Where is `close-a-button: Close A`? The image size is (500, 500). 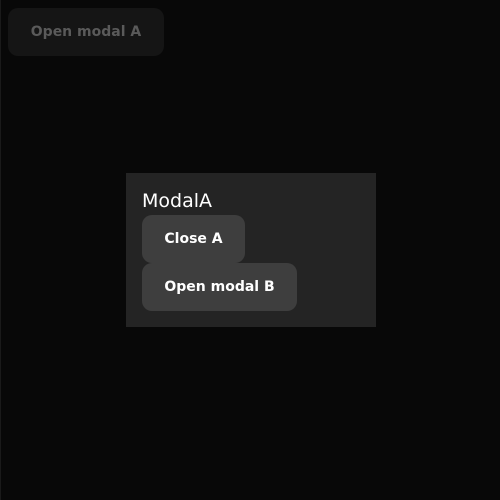 close-a-button: Close A is located at coordinates (193, 239).